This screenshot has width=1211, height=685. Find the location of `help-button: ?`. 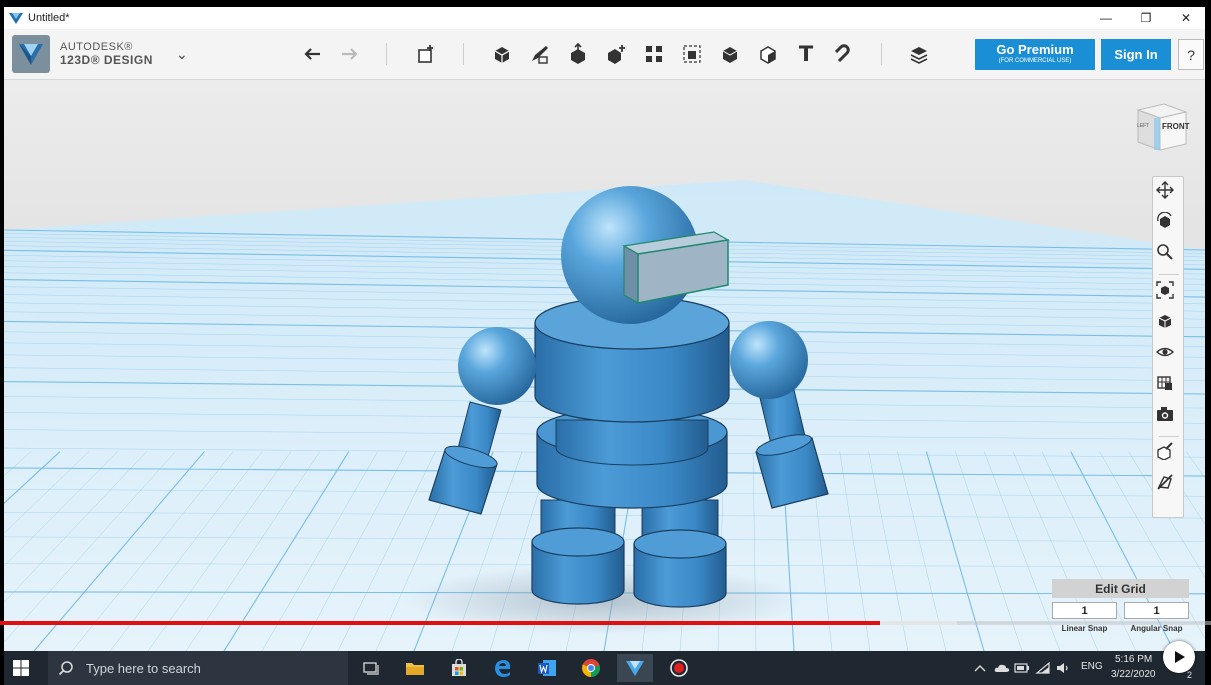

help-button: ? is located at coordinates (1191, 54).